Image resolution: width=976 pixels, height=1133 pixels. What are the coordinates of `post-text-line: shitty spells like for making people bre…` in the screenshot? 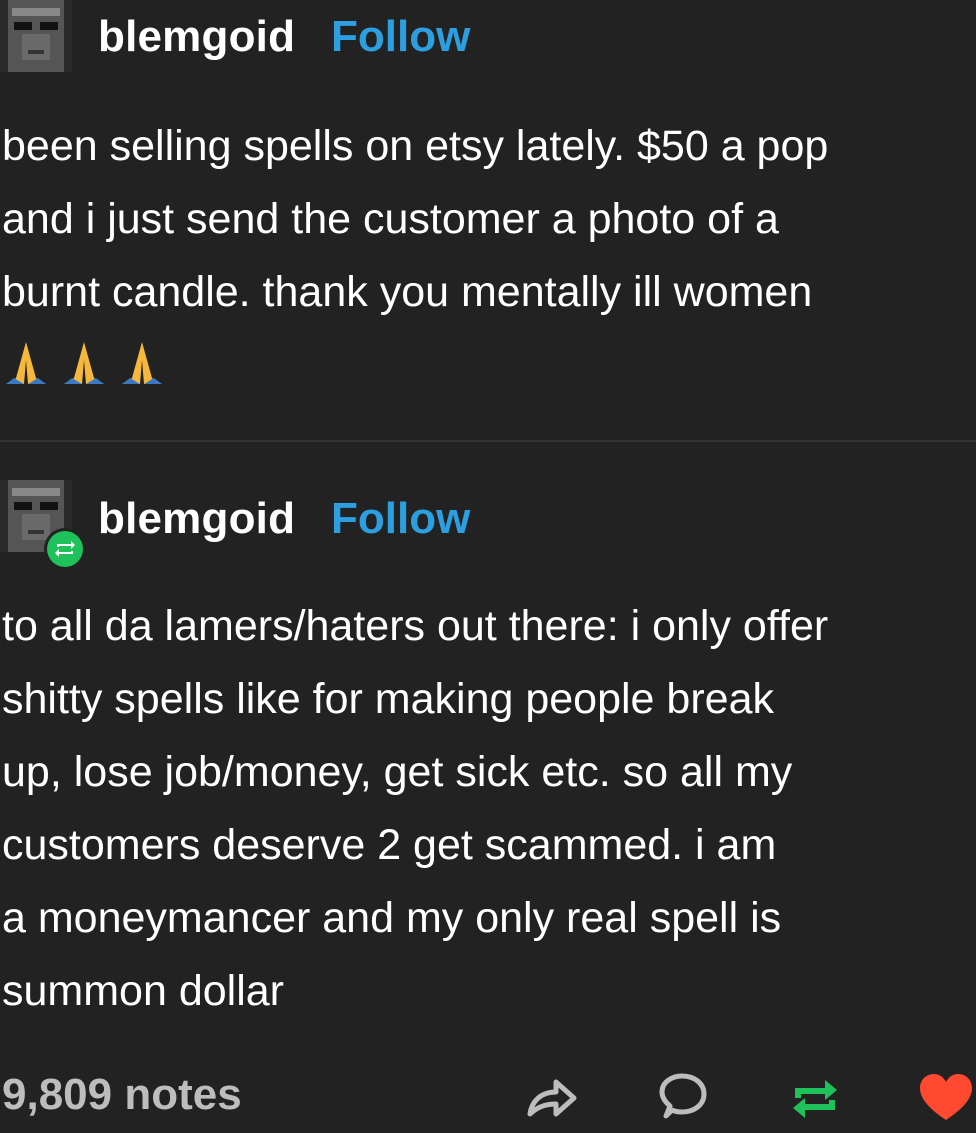 It's located at (388, 699).